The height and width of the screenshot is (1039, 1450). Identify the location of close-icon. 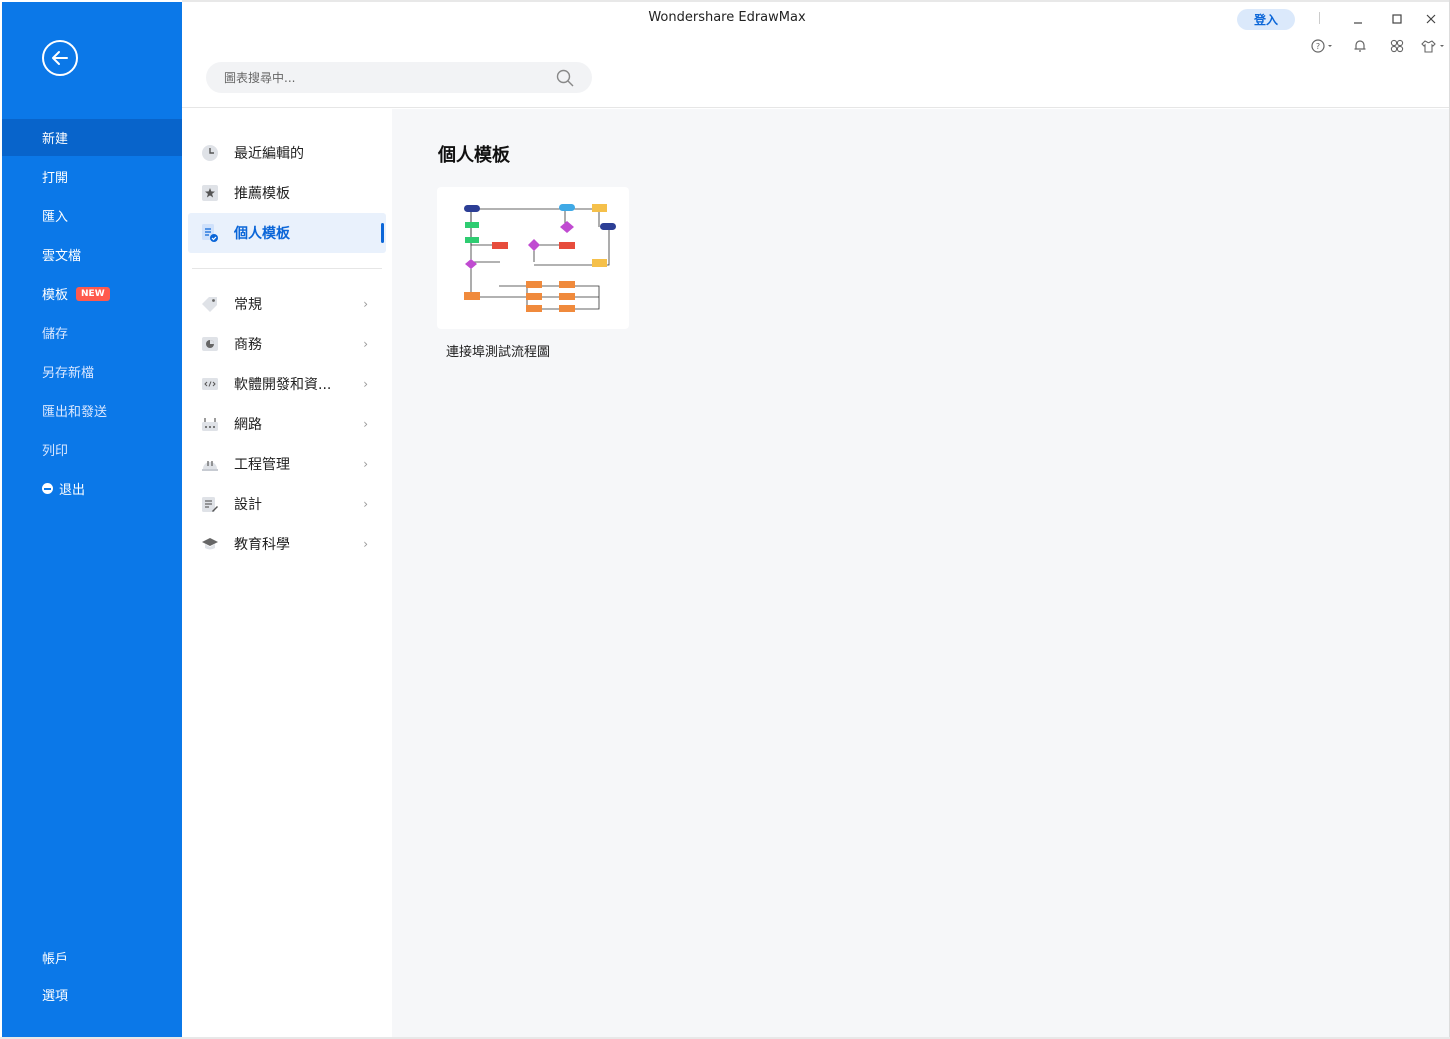
(1431, 19).